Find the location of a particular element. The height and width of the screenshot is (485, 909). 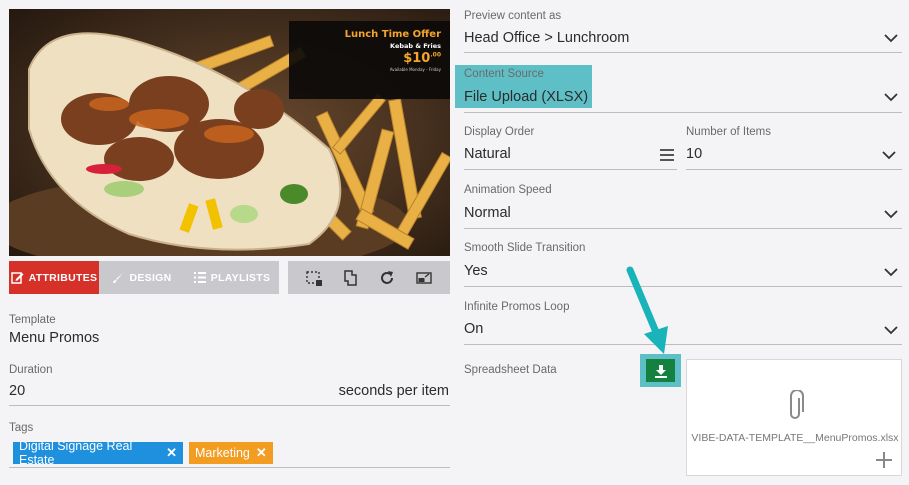

edit-icon is located at coordinates (17, 278).